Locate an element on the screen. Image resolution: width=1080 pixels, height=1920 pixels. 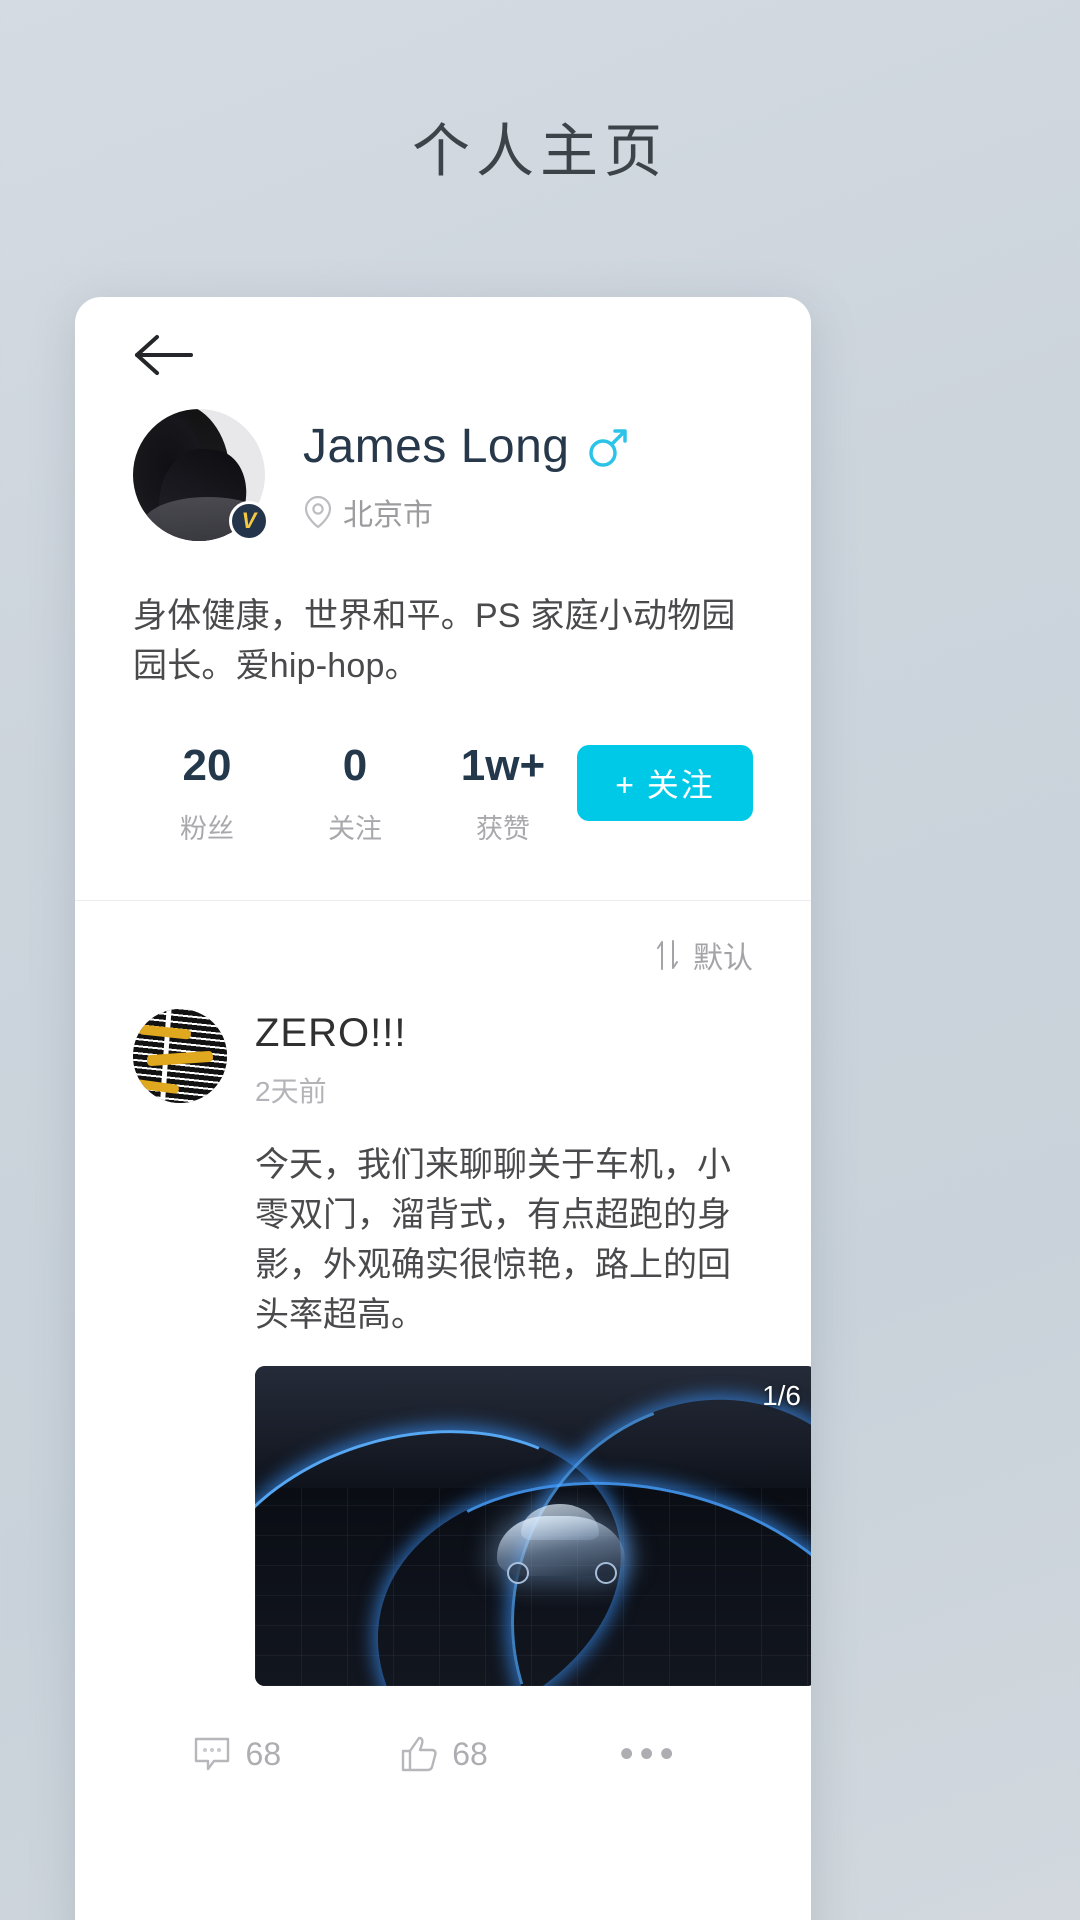
page-title: 个人主页 is located at coordinates (539, 151).